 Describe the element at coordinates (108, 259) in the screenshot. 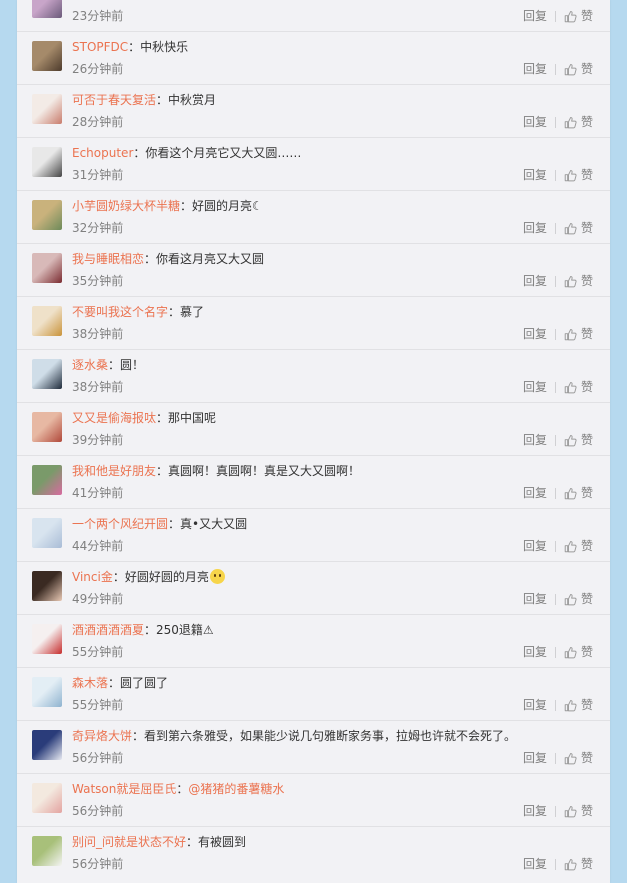

I see `comment-username: 我与睡眠相恋` at that location.